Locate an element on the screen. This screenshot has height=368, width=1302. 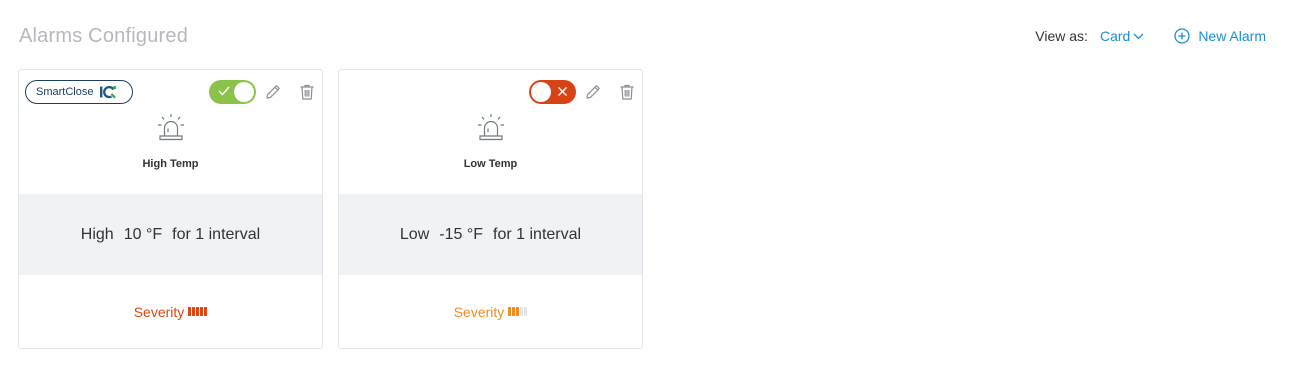
page-title: Alarms Configured is located at coordinates (104, 36).